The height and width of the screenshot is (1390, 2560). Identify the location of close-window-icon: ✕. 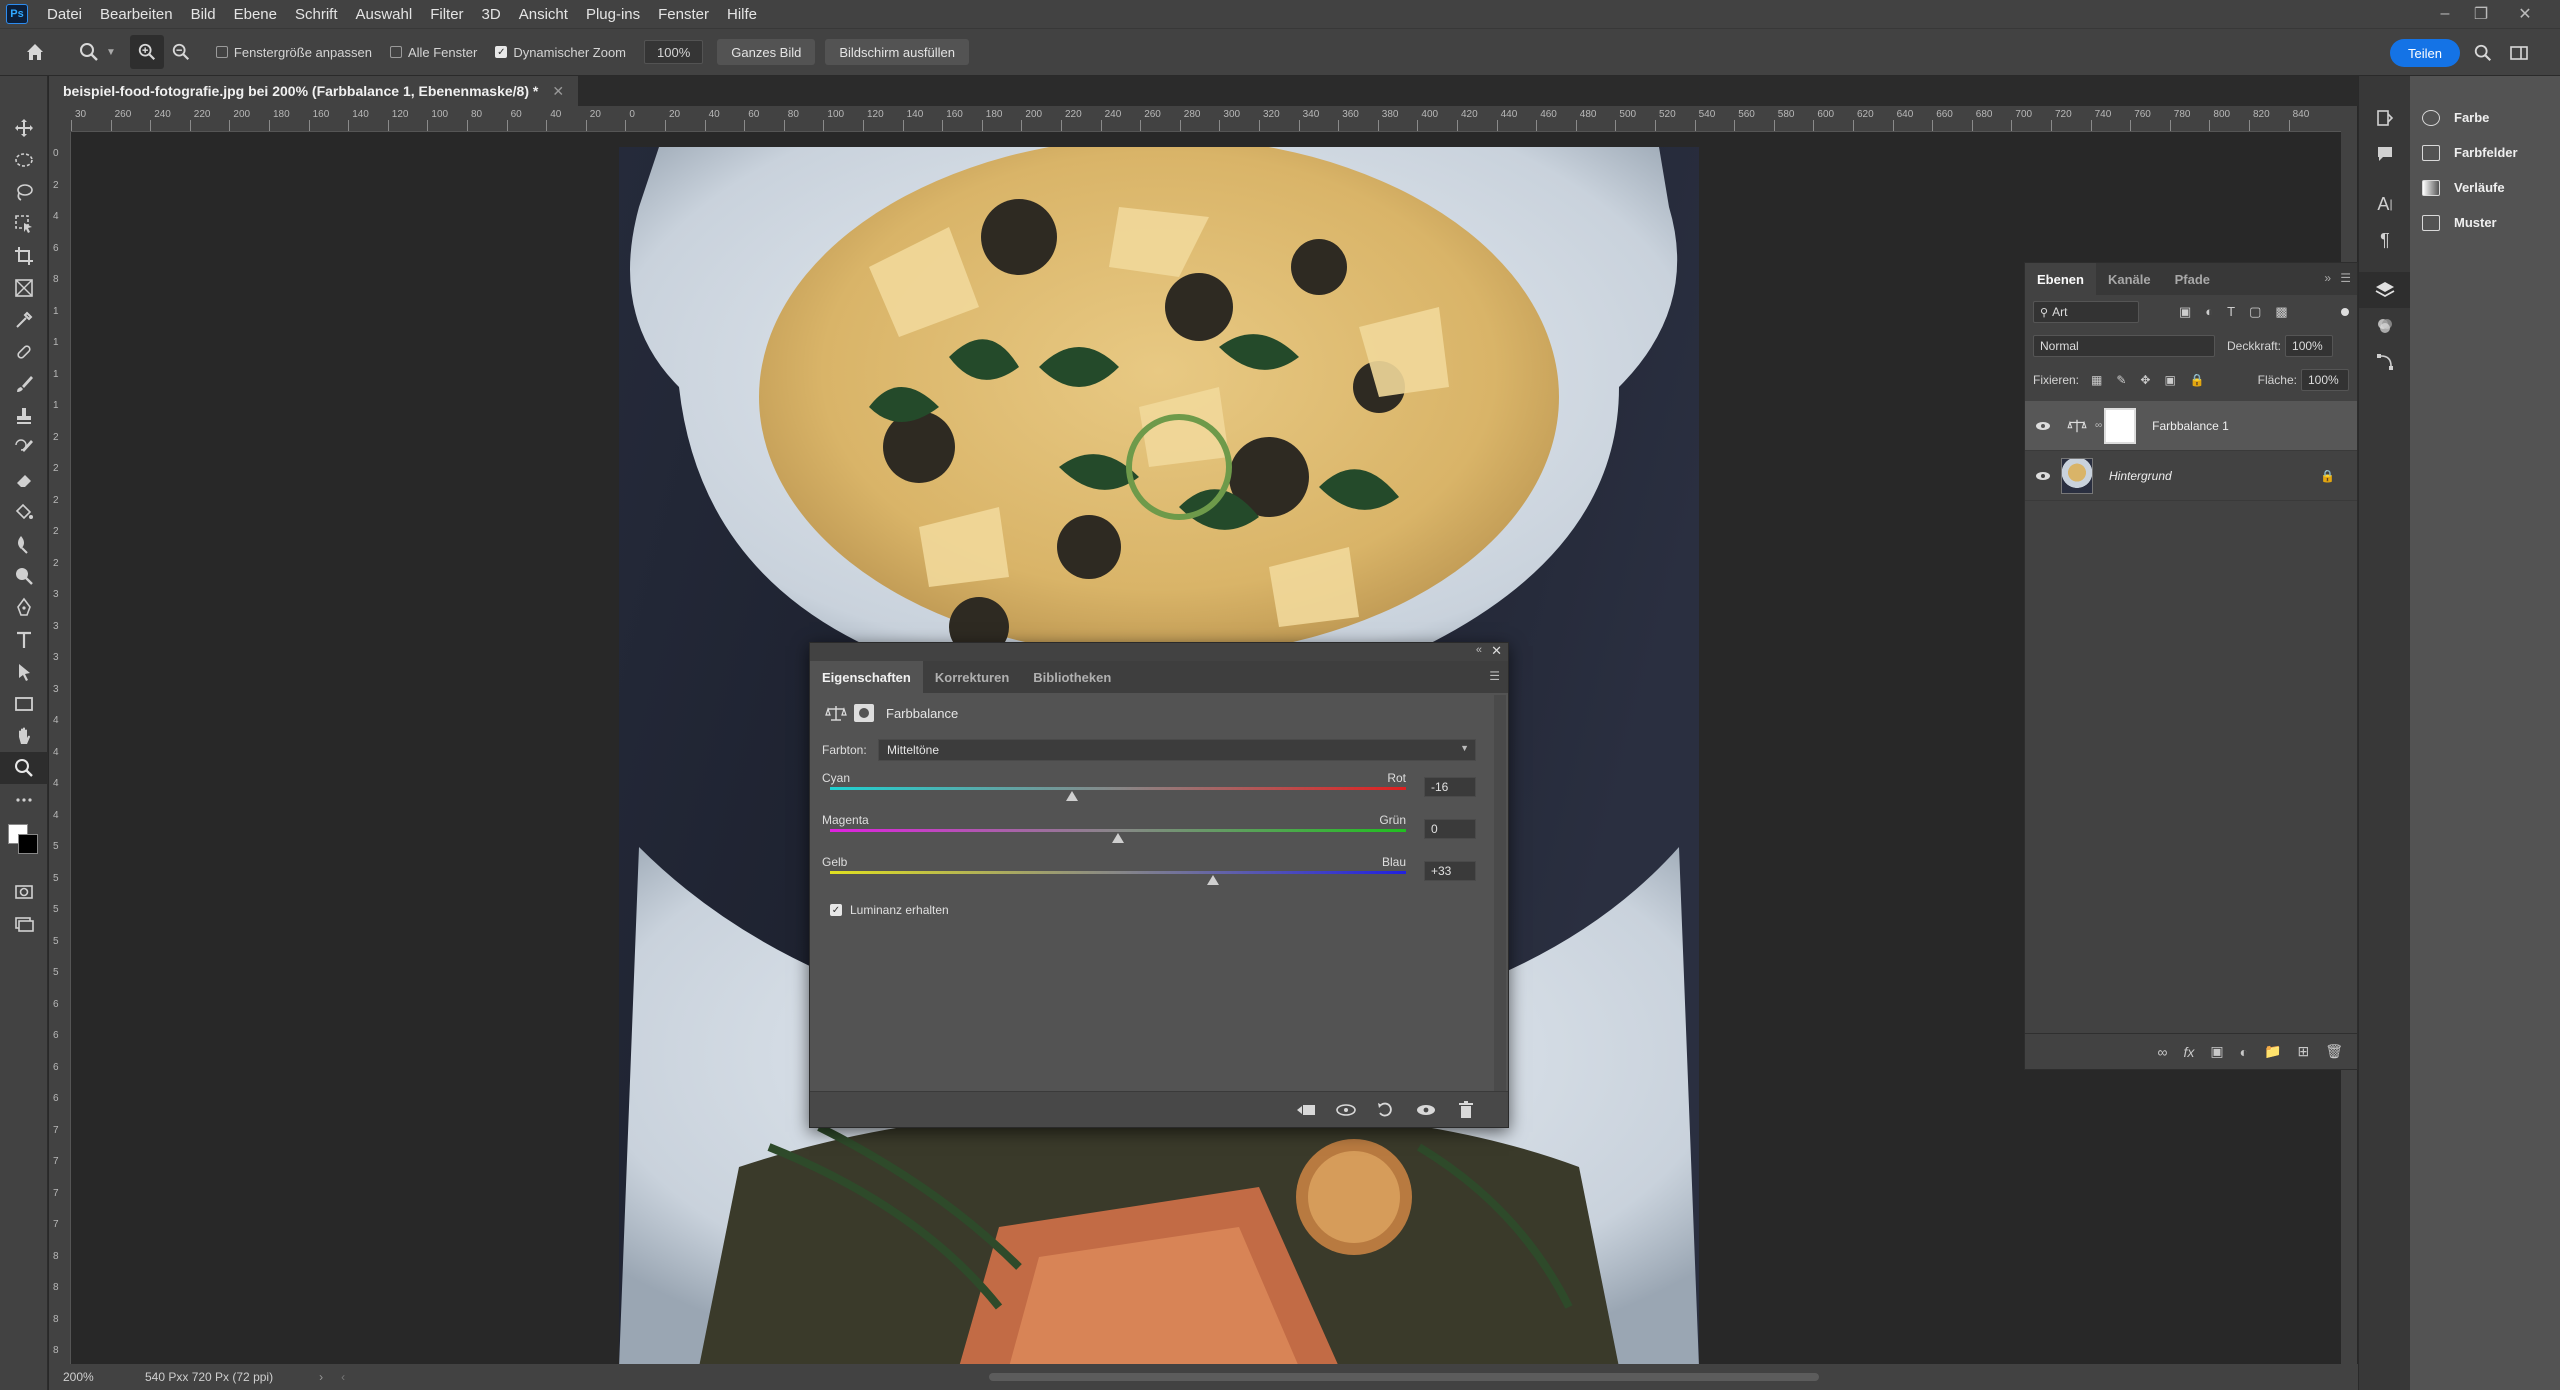
(2525, 14).